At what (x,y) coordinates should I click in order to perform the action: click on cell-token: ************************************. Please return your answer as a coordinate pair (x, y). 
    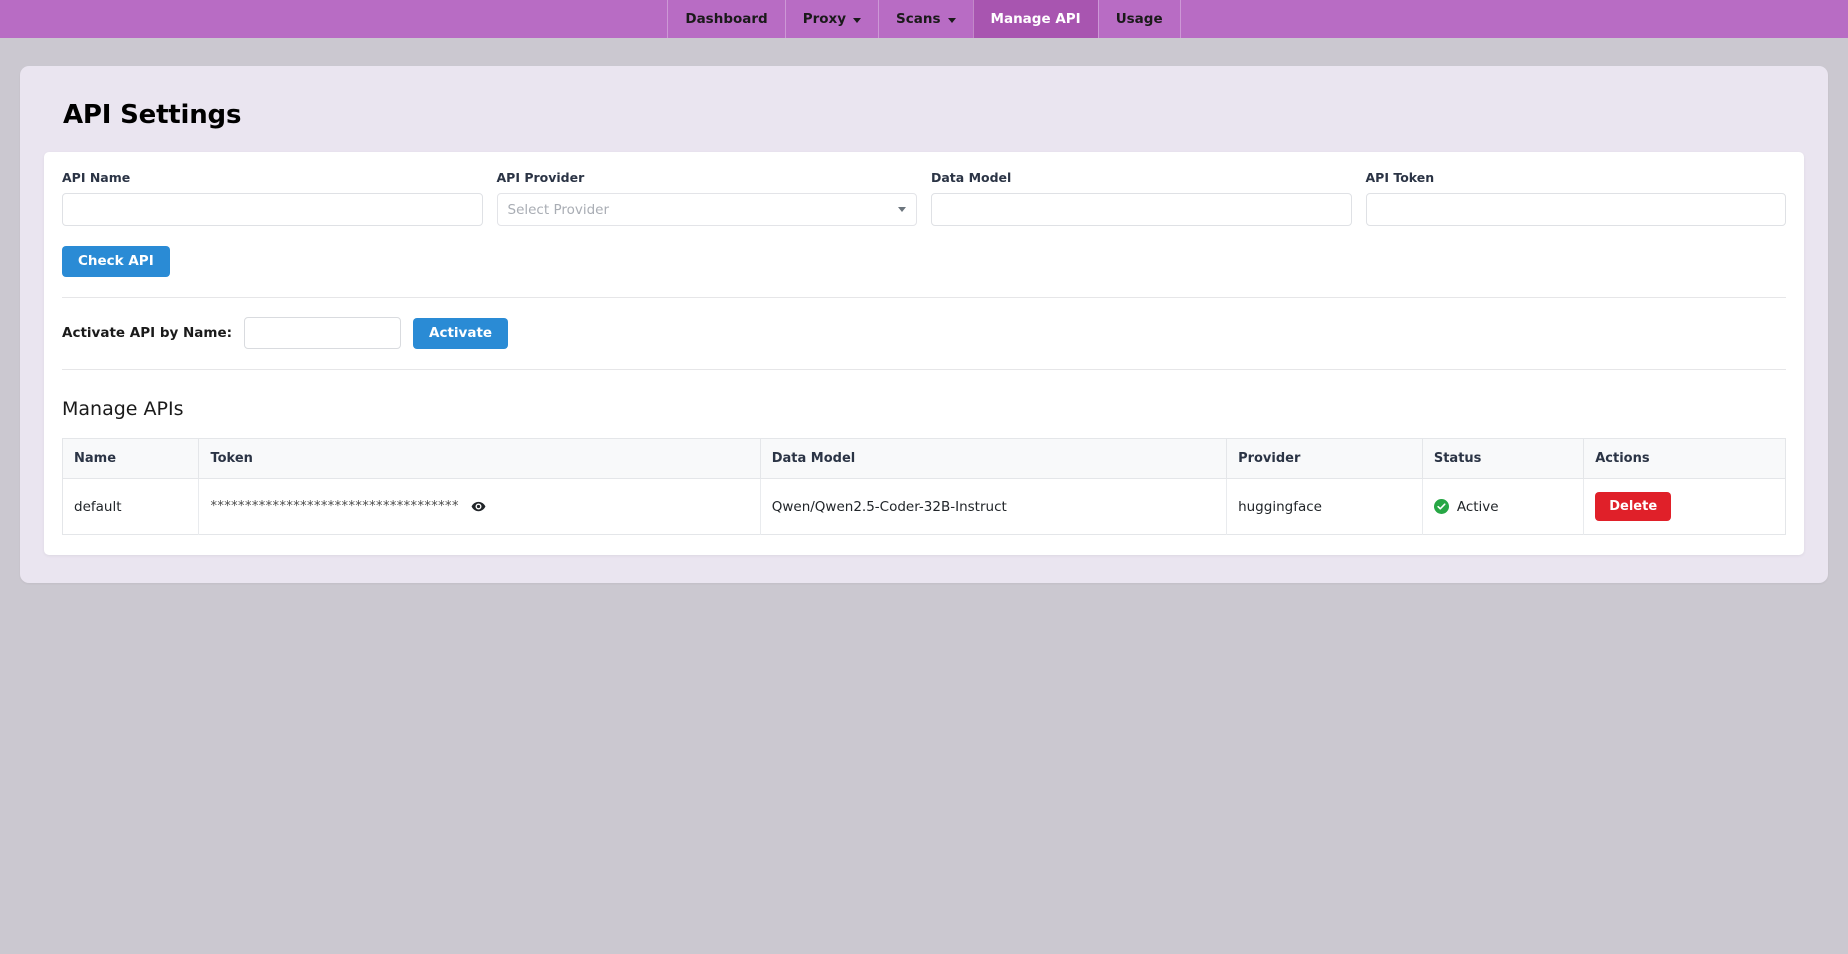
    Looking at the image, I should click on (479, 506).